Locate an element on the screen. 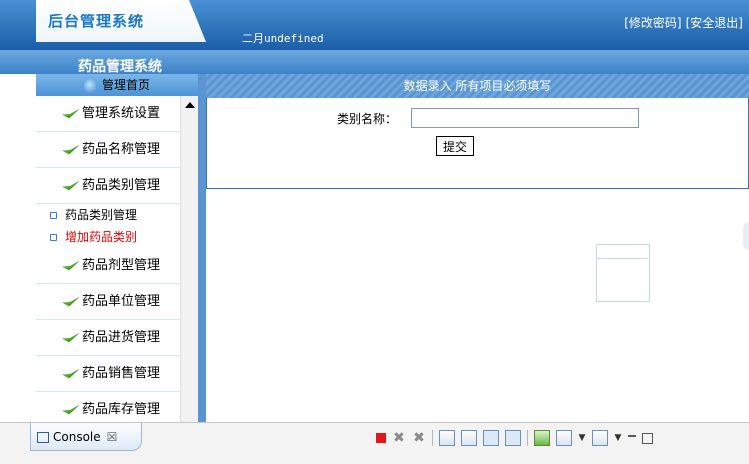 The image size is (749, 464). top-links: [修改密码] [安全退出] is located at coordinates (681, 23).